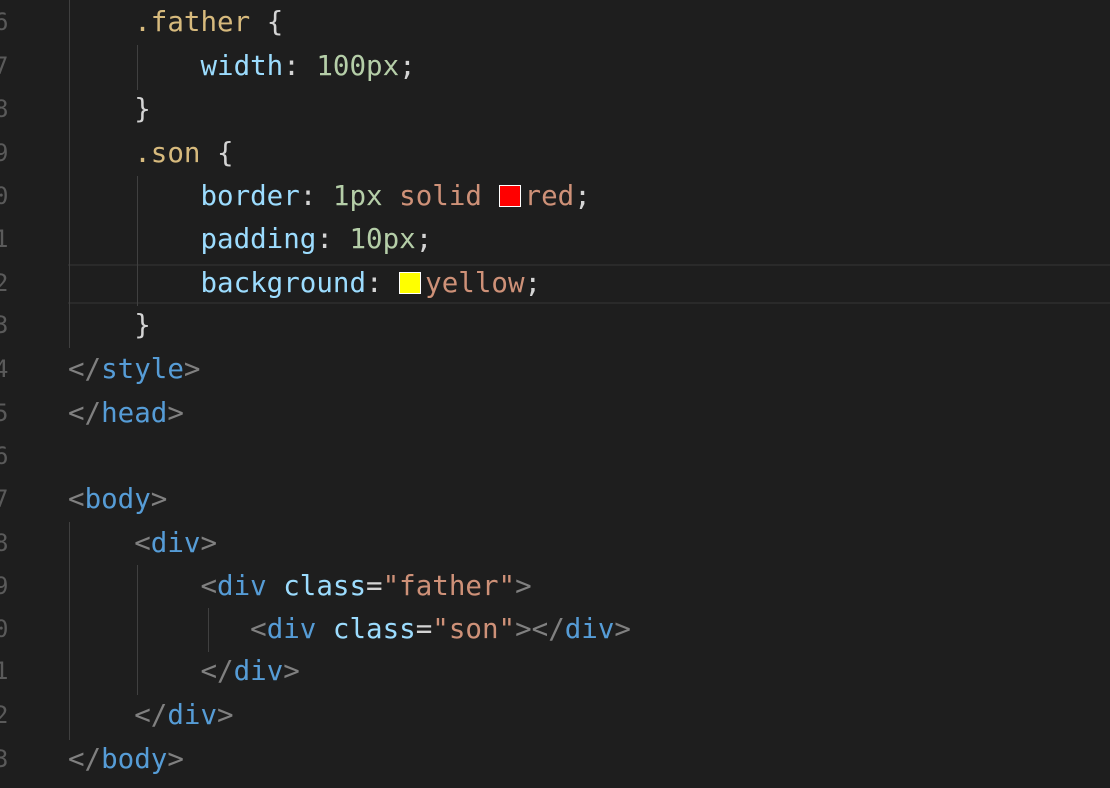 This screenshot has width=1110, height=788. I want to click on code-line: .son {, so click(150, 154).